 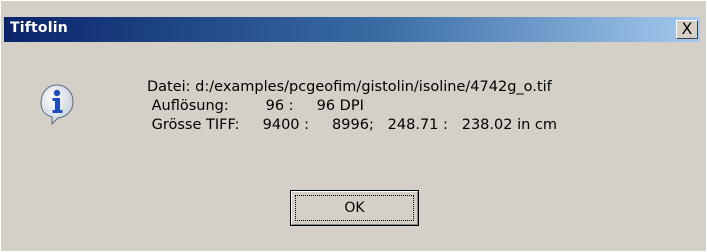 I want to click on ok-button: OK, so click(x=354, y=208).